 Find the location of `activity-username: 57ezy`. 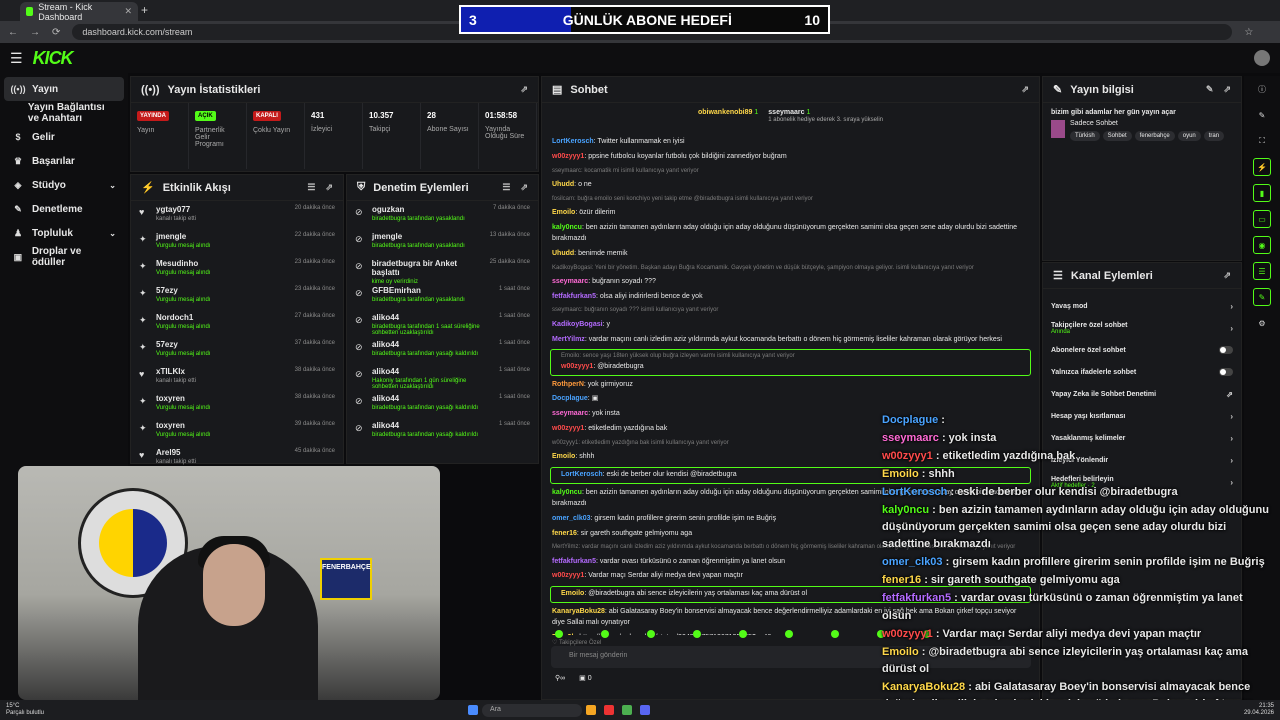

activity-username: 57ezy is located at coordinates (183, 344).